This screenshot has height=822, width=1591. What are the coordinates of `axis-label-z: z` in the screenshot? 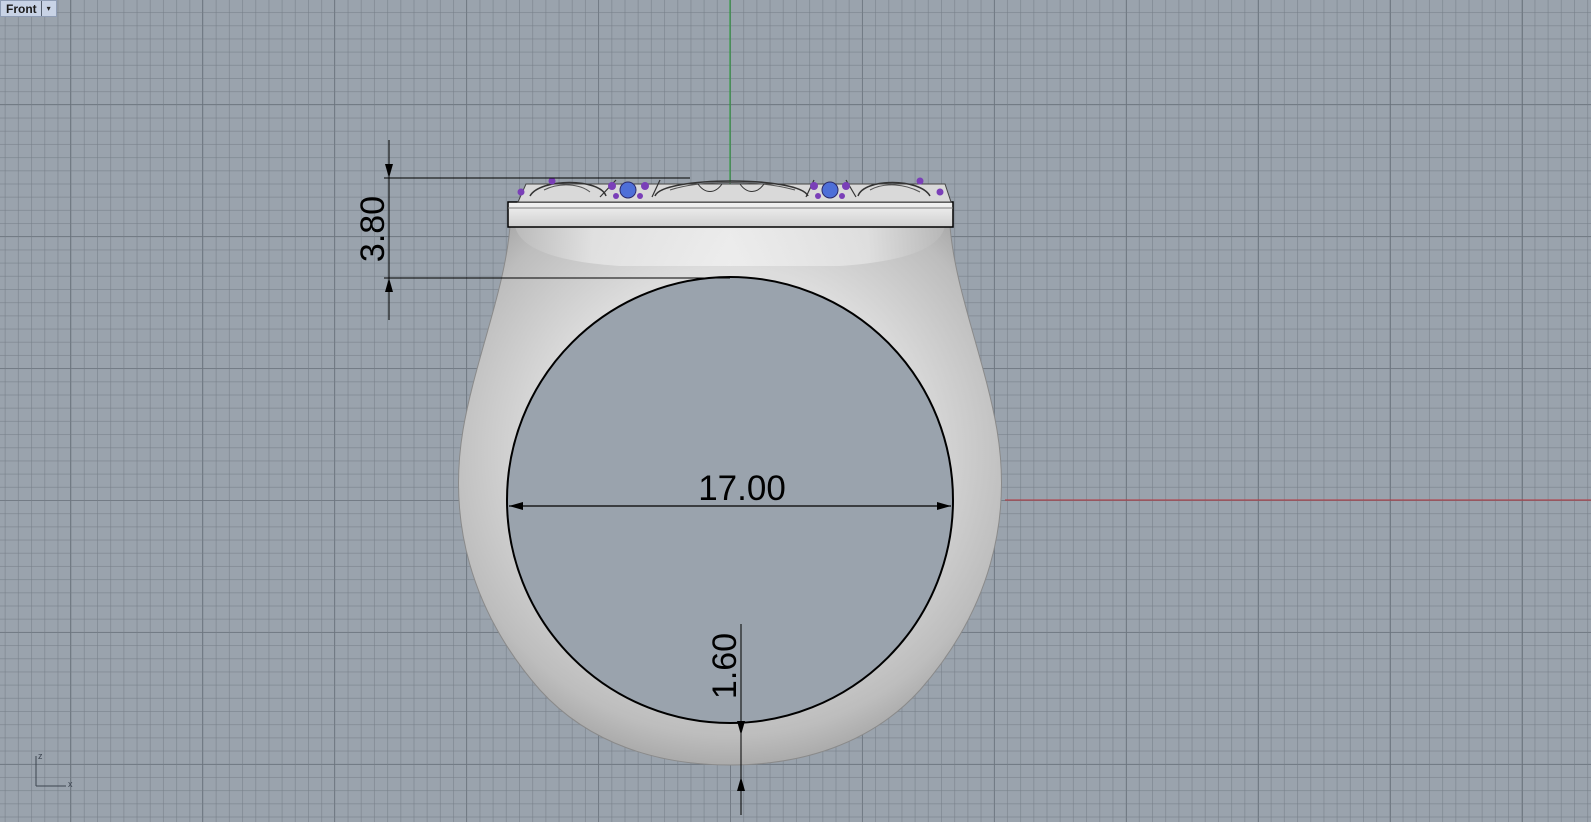 It's located at (40, 756).